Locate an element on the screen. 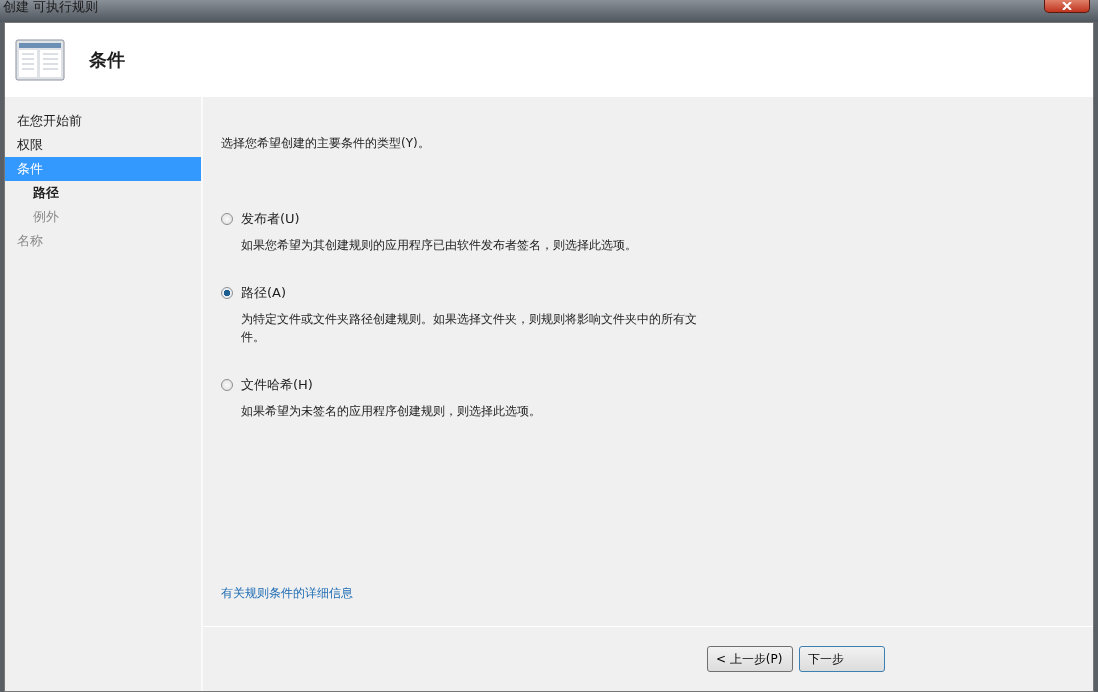  option-label: 发布者(U) is located at coordinates (270, 219).